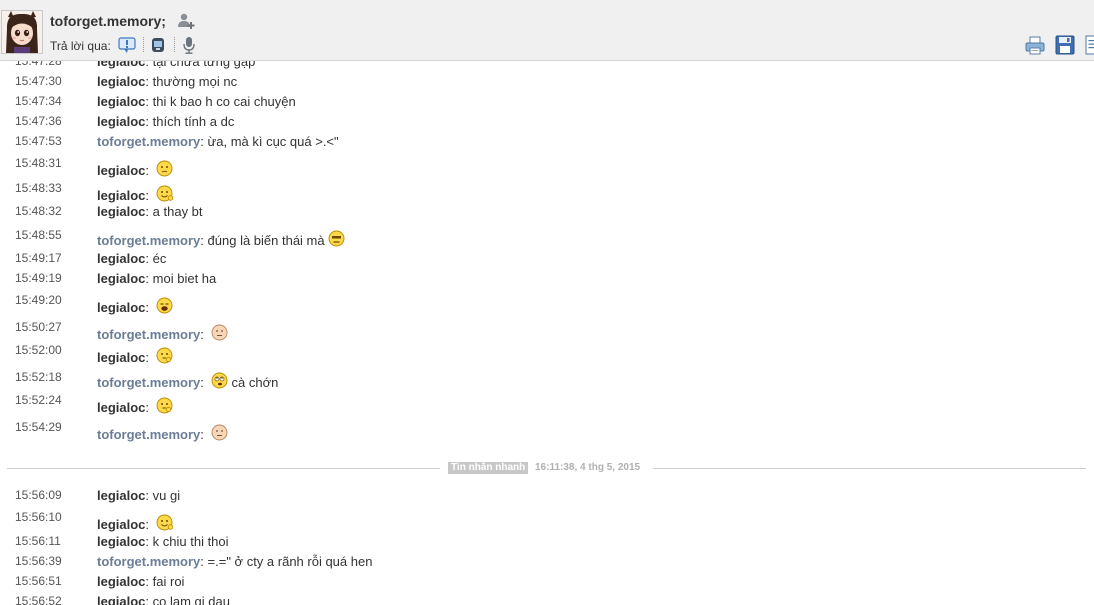 The width and height of the screenshot is (1094, 605). What do you see at coordinates (80, 46) in the screenshot?
I see `reply-via-label: Trả lời qua:` at bounding box center [80, 46].